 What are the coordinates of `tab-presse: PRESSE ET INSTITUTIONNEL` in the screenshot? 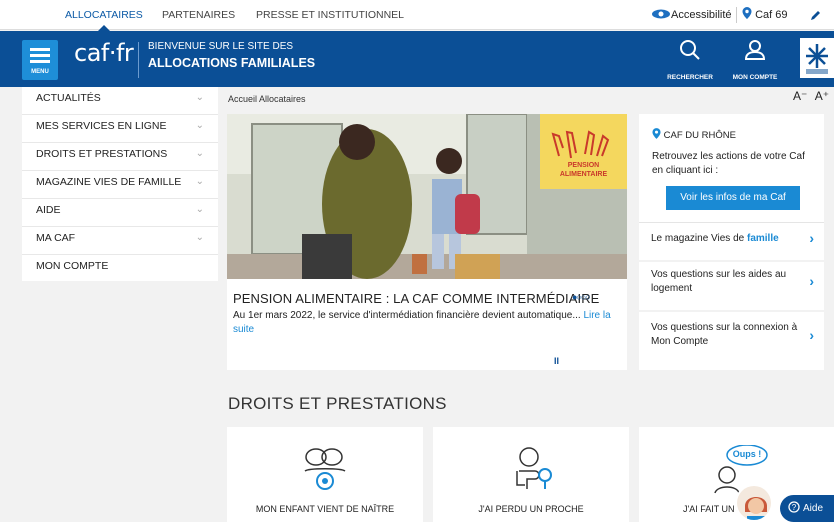 It's located at (330, 15).